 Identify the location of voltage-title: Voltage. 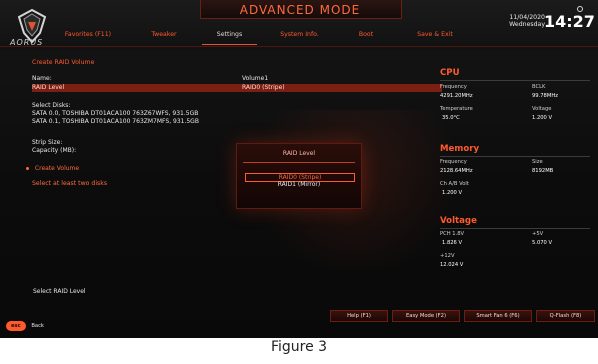
(458, 221).